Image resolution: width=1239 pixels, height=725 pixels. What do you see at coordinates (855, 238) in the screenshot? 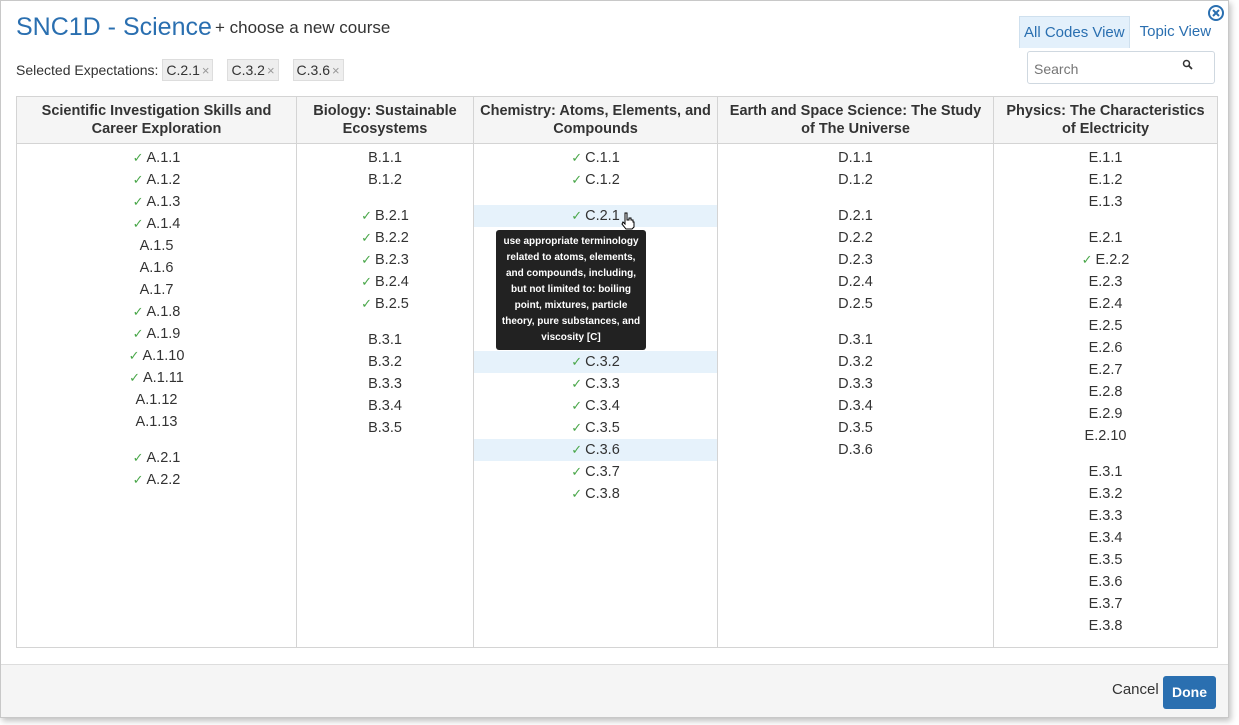
I see `expectation-code-row: D.2.2` at bounding box center [855, 238].